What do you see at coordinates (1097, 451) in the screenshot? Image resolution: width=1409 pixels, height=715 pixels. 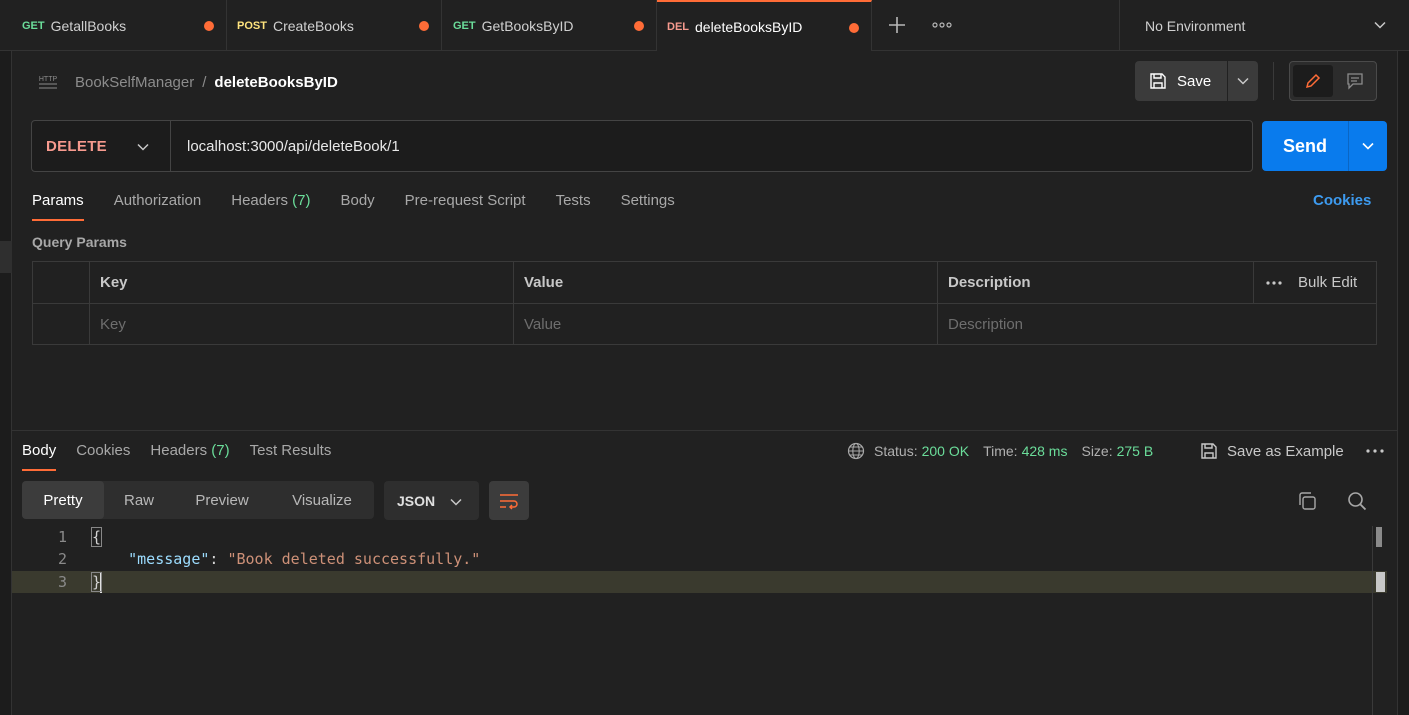 I see `size-label: Size:` at bounding box center [1097, 451].